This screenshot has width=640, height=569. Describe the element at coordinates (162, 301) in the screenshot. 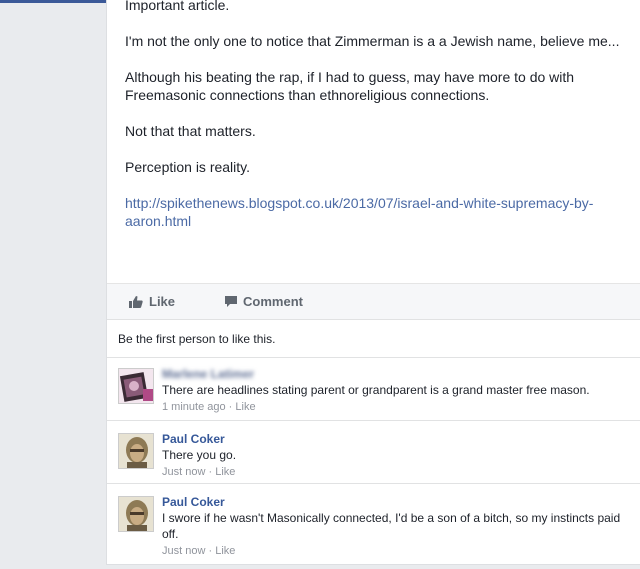

I see `like-label: Like` at that location.